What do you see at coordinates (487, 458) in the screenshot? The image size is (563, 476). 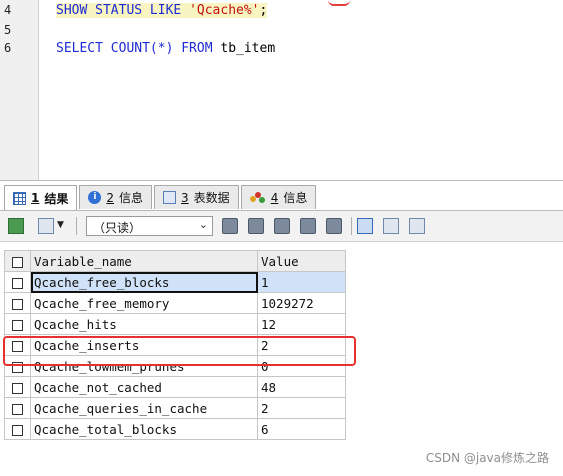 I see `watermark: CSDN @java修炼之路` at bounding box center [487, 458].